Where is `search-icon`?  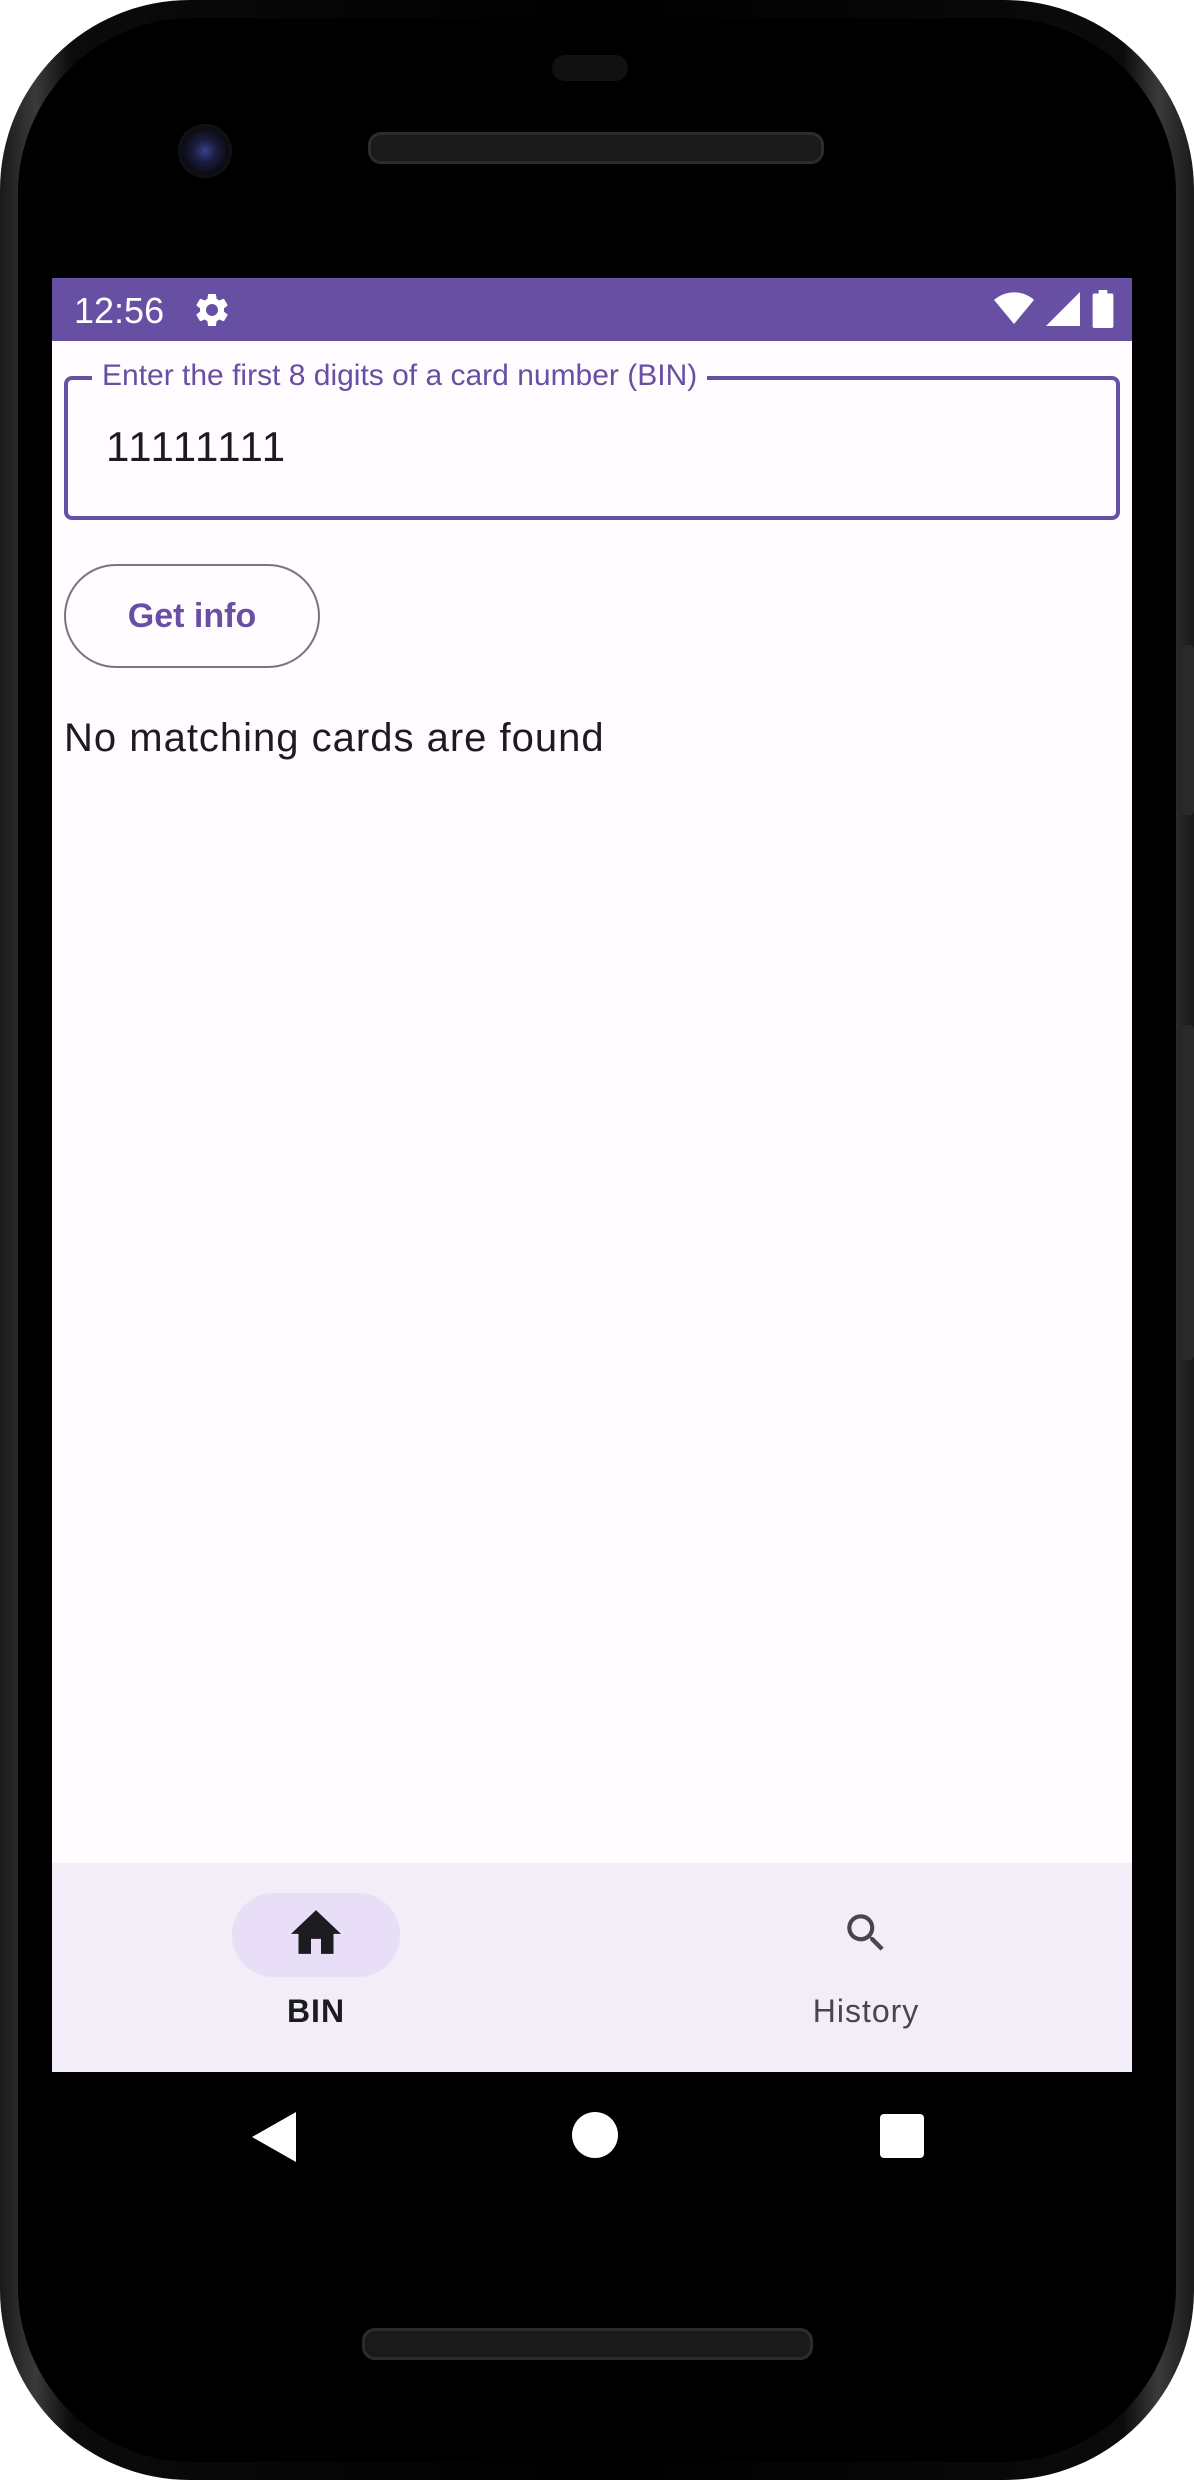
search-icon is located at coordinates (866, 1935).